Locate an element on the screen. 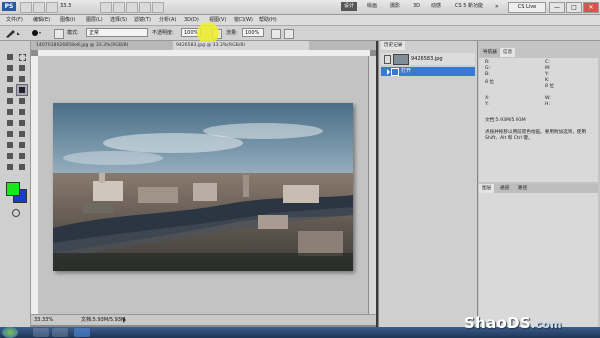  flow-input: 100% is located at coordinates (253, 32).